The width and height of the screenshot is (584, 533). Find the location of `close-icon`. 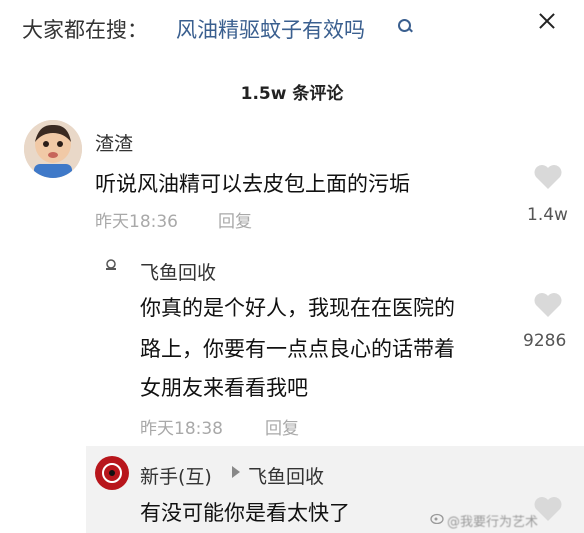

close-icon is located at coordinates (547, 21).